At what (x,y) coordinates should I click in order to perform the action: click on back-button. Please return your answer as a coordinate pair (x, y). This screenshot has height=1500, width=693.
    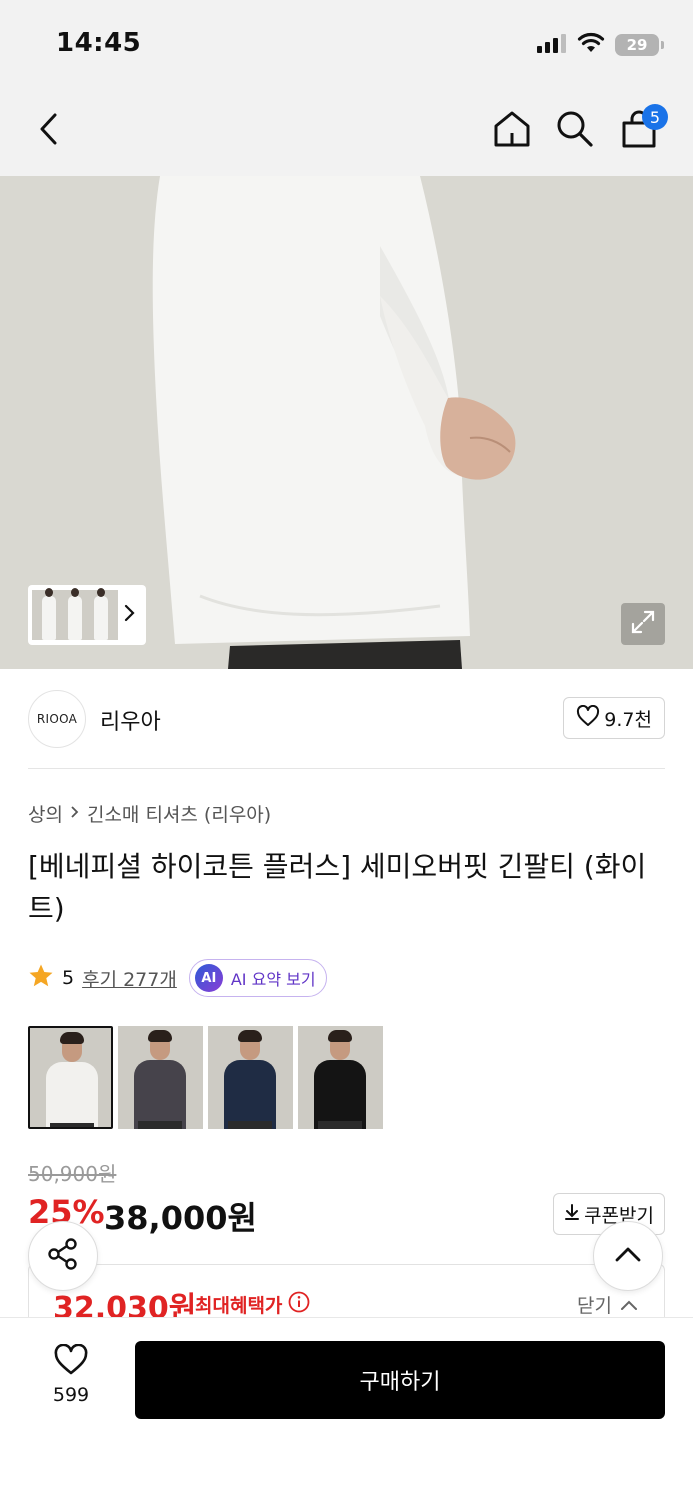
    Looking at the image, I should click on (49, 131).